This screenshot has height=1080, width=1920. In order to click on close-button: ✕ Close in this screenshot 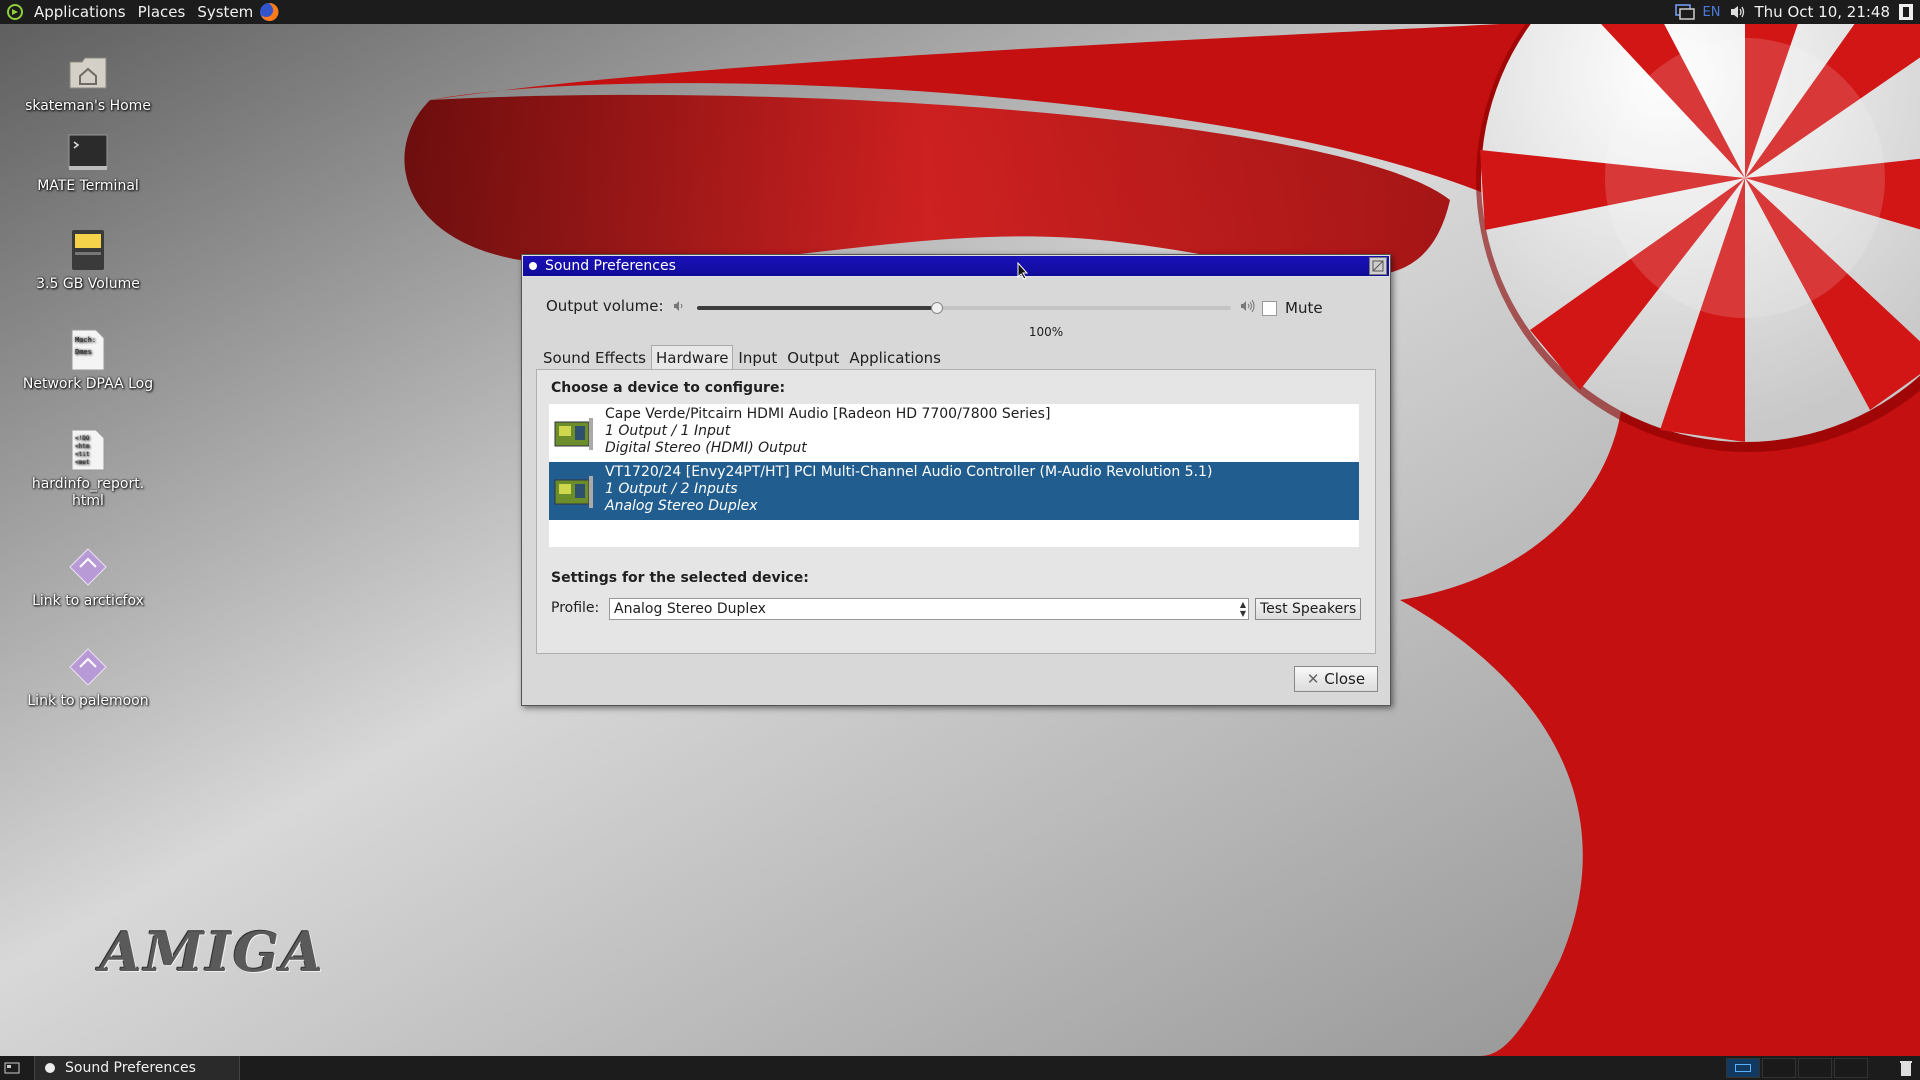, I will do `click(1336, 679)`.